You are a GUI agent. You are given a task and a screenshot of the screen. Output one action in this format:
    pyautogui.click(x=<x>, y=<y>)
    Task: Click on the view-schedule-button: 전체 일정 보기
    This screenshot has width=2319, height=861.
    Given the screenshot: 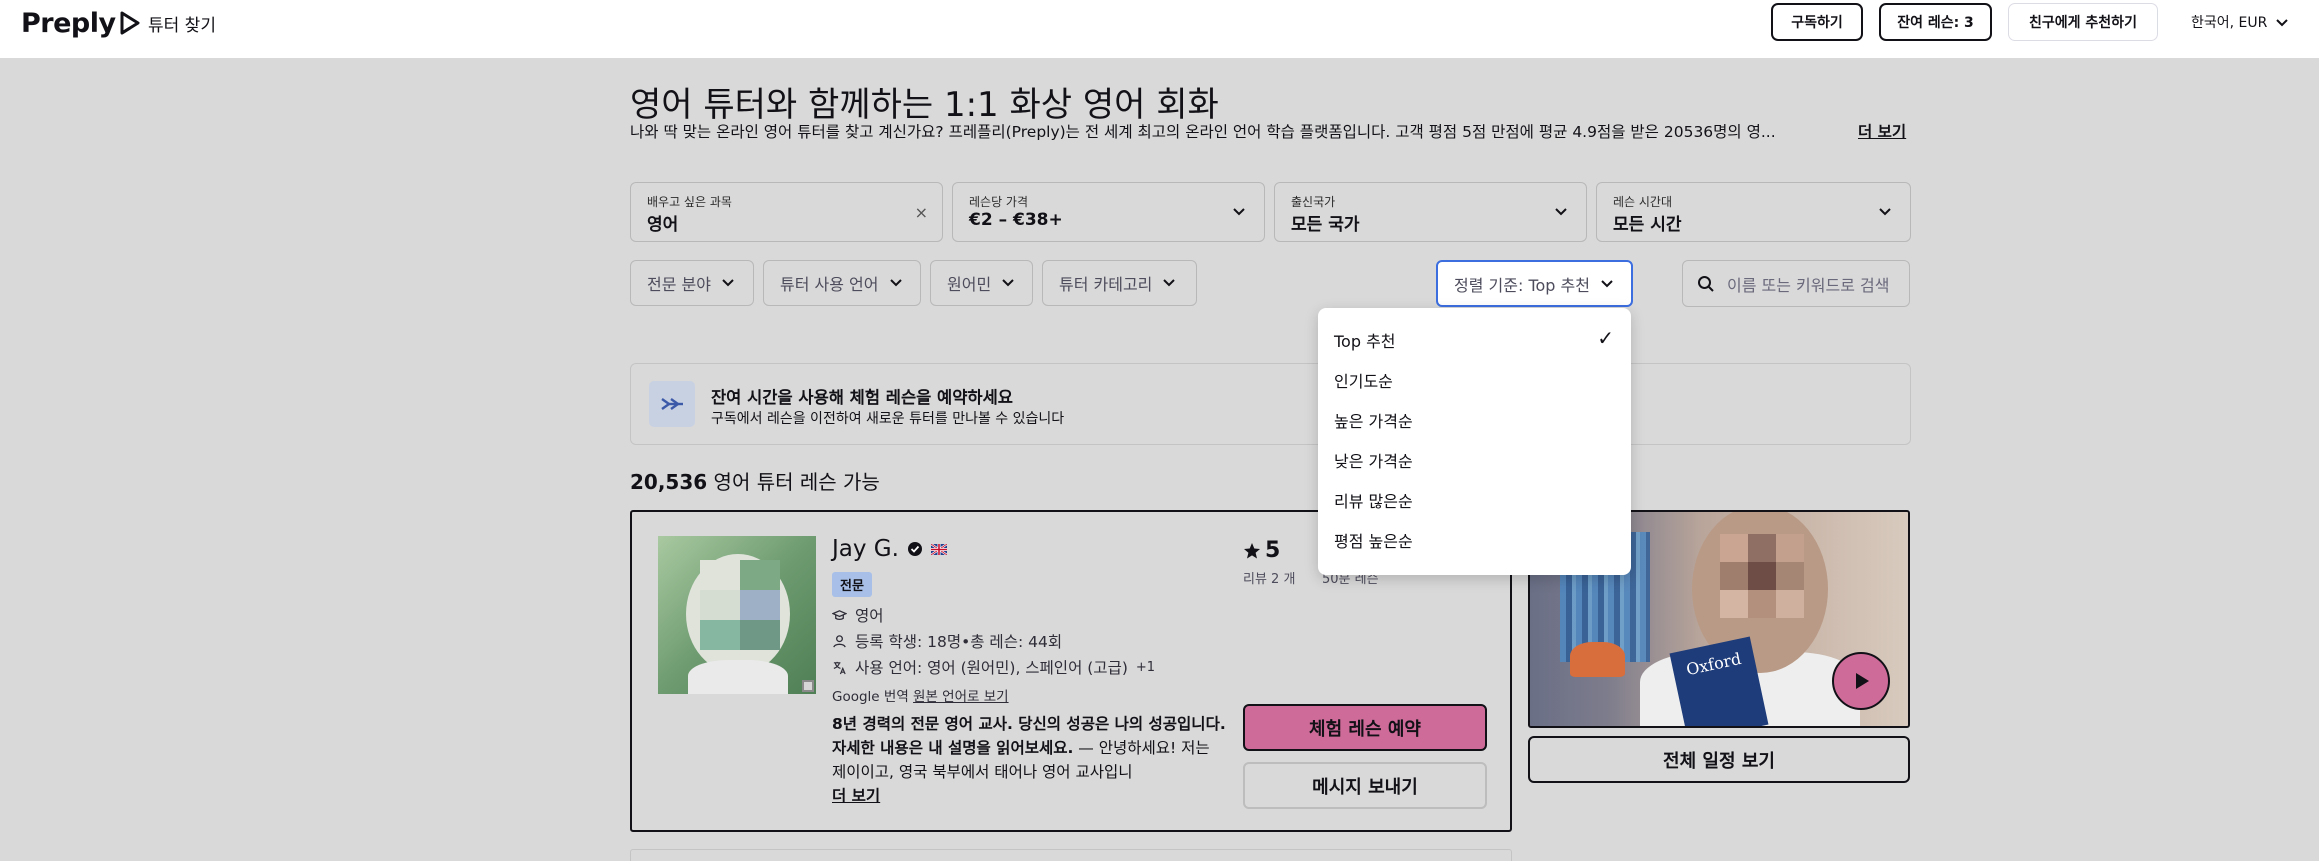 What is the action you would take?
    pyautogui.click(x=1719, y=759)
    